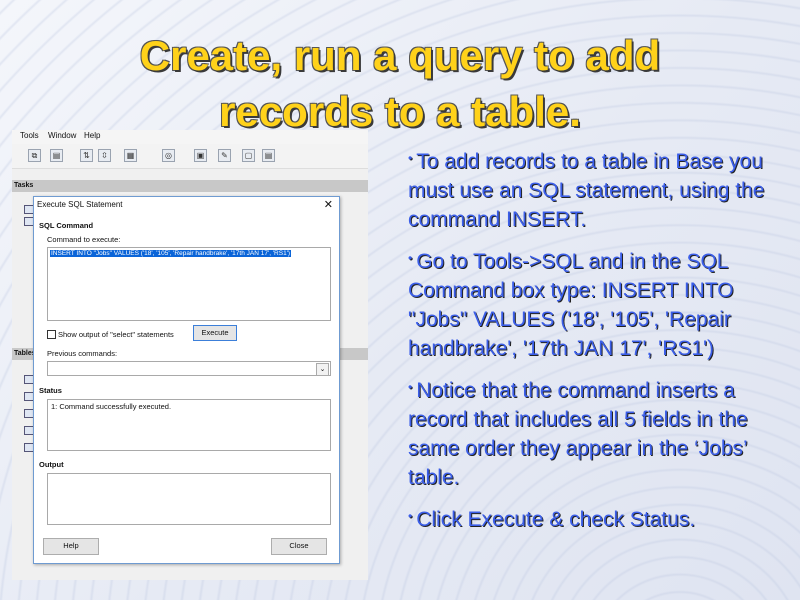 The width and height of the screenshot is (800, 600). What do you see at coordinates (84, 239) in the screenshot?
I see `command-to-execute-label: Command to execute:` at bounding box center [84, 239].